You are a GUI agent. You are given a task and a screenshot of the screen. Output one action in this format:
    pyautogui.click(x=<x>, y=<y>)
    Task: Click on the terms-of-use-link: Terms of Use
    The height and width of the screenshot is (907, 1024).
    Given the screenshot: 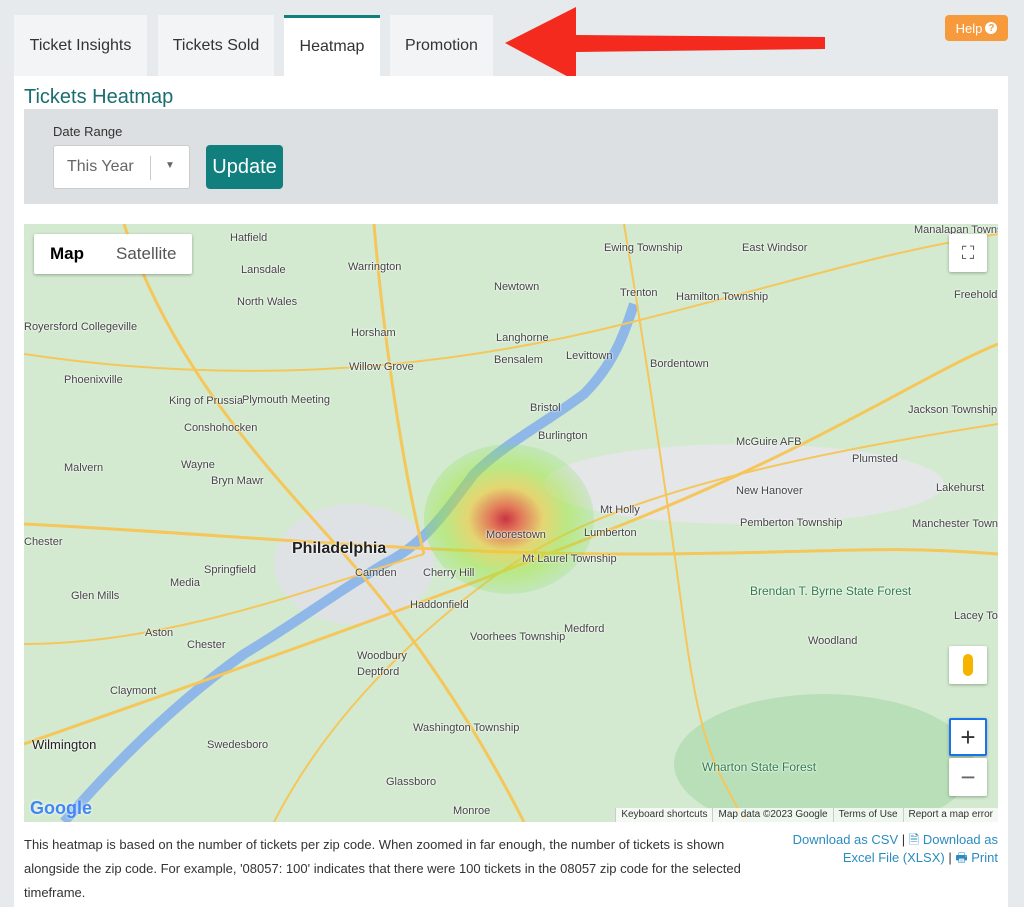 What is the action you would take?
    pyautogui.click(x=867, y=815)
    